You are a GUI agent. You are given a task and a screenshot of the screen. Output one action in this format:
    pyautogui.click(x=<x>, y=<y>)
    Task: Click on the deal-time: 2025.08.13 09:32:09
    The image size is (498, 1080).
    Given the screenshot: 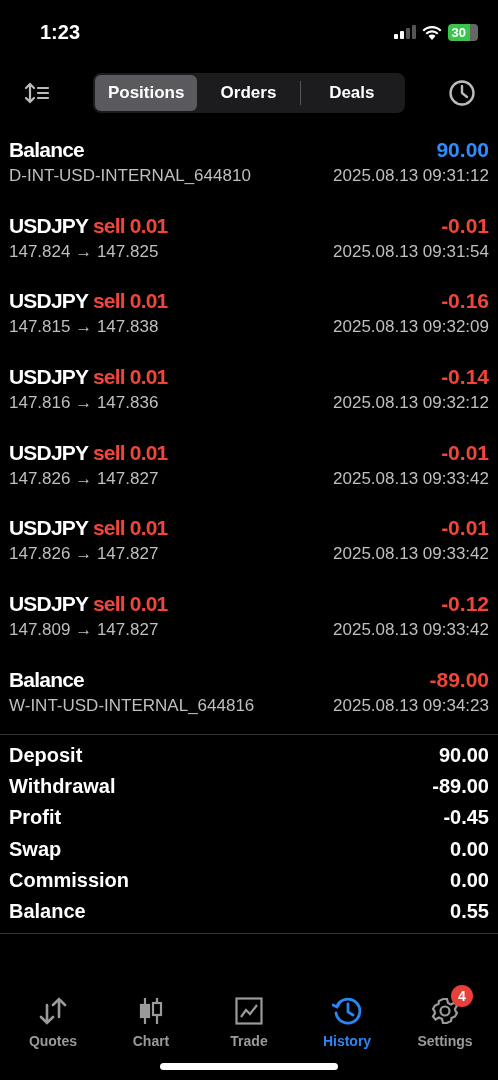 What is the action you would take?
    pyautogui.click(x=411, y=327)
    